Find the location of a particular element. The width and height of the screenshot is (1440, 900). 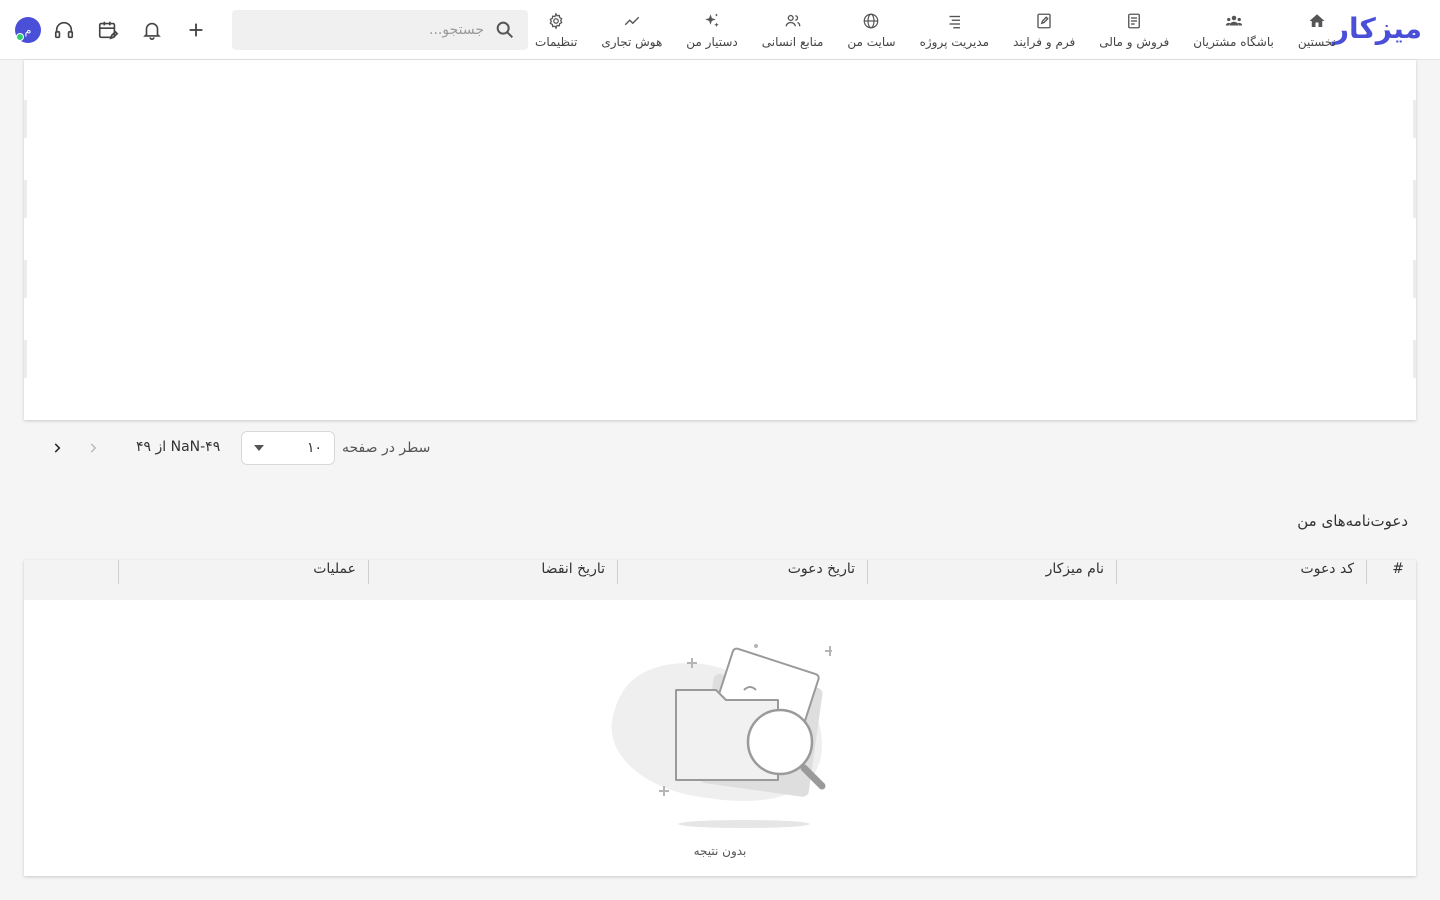

column-header-index: # is located at coordinates (1391, 572).